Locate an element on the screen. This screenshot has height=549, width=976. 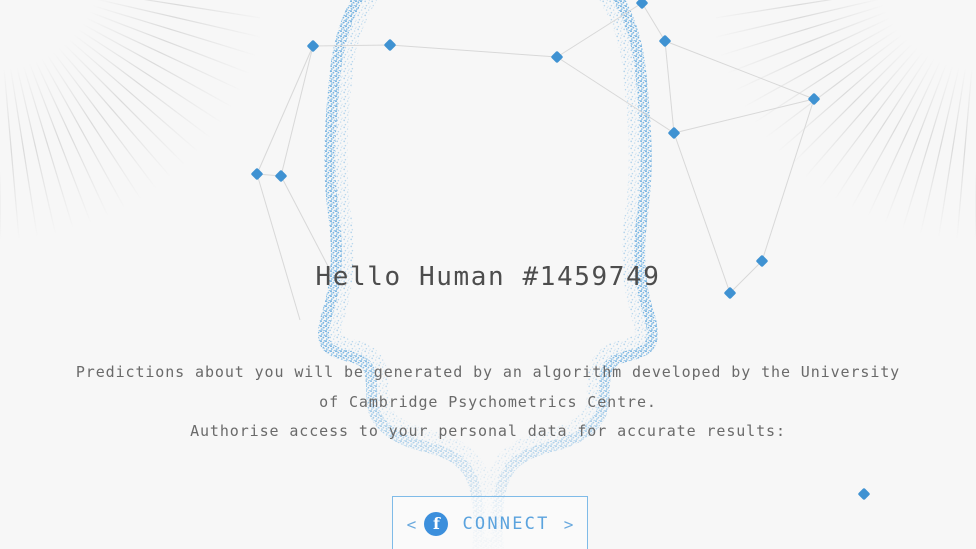
facebook-connect-button: < f CONNECT > is located at coordinates (490, 522).